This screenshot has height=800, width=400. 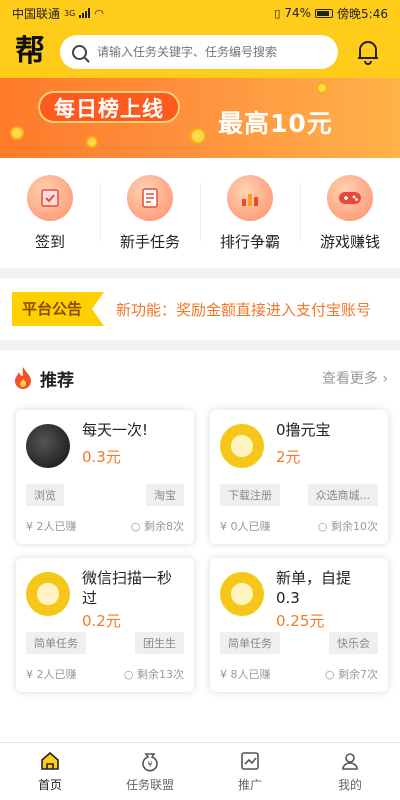 What do you see at coordinates (200, 118) in the screenshot?
I see `promo-banner: 每日榜上线 最高10元` at bounding box center [200, 118].